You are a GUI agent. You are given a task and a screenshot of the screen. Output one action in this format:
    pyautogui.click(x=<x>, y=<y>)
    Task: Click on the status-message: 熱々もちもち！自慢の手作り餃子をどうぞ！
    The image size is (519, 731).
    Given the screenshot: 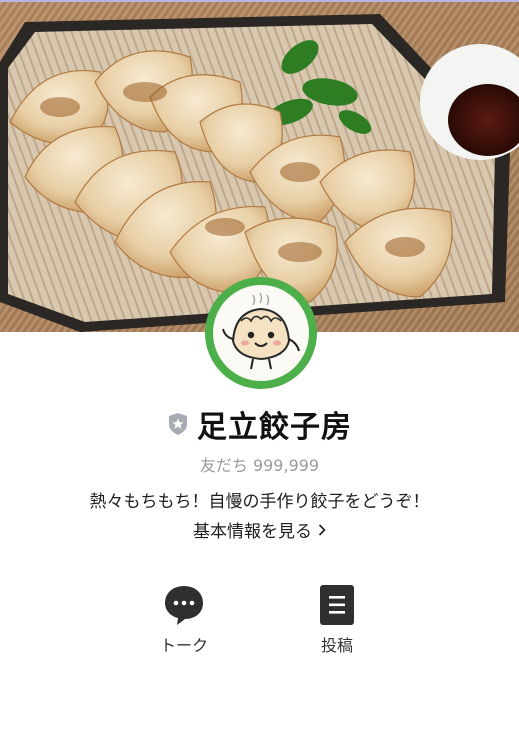 What is the action you would take?
    pyautogui.click(x=259, y=502)
    